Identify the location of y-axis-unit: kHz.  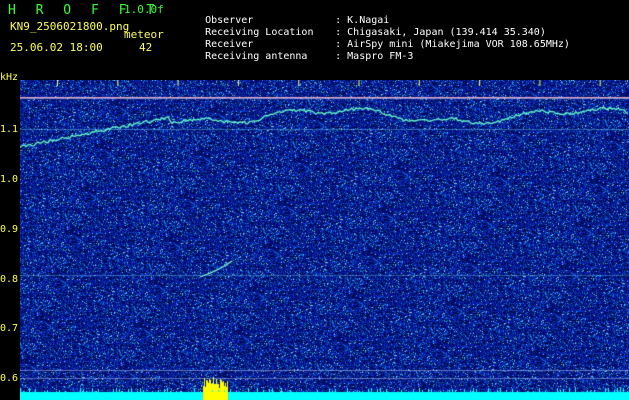
(9, 77).